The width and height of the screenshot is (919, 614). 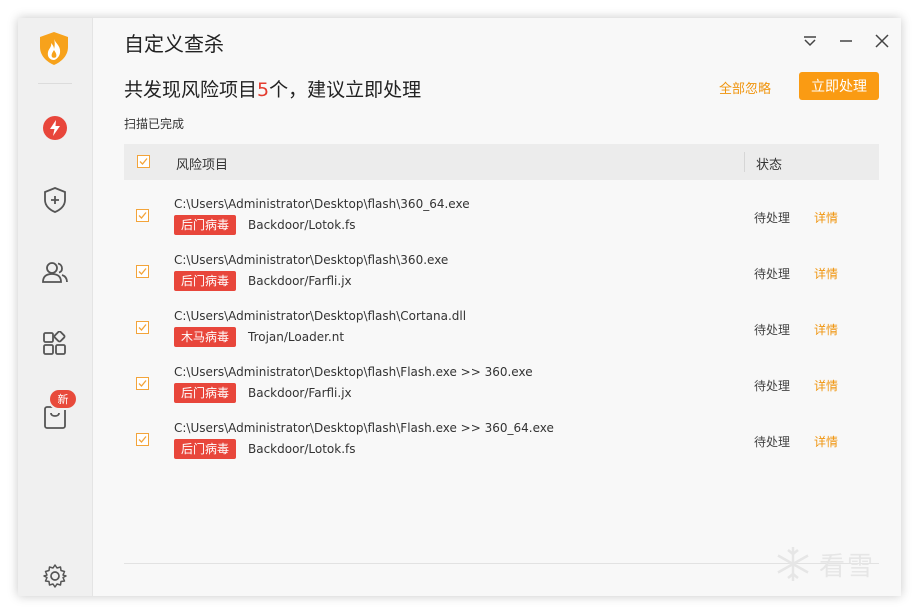 What do you see at coordinates (345, 90) in the screenshot?
I see `headline-suffix: 个，建议立即处理` at bounding box center [345, 90].